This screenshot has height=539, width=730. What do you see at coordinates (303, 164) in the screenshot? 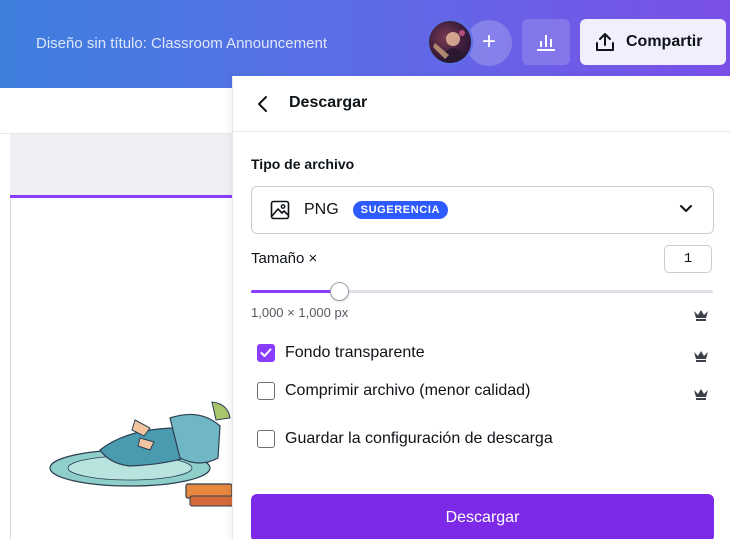
I see `file-type-label: Tipo de archivo` at bounding box center [303, 164].